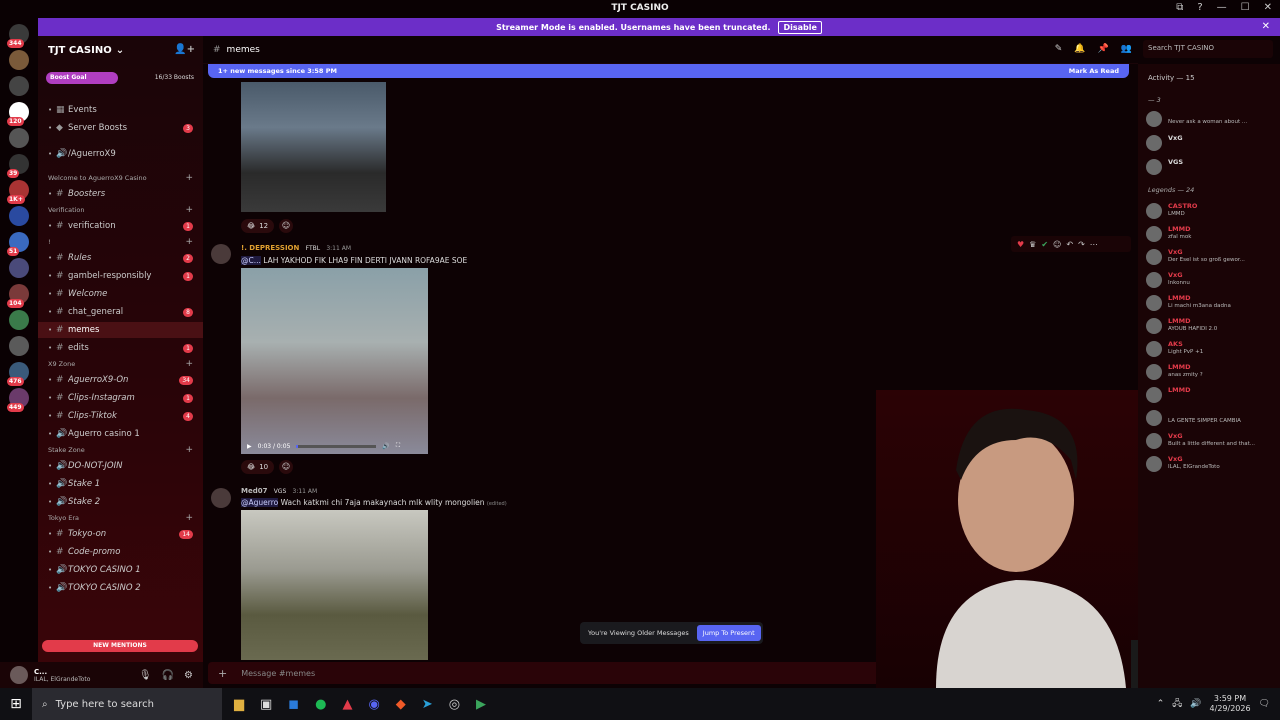 This screenshot has width=1280, height=720. Describe the element at coordinates (347, 704) in the screenshot. I see `adobe-icon: ▲` at that location.